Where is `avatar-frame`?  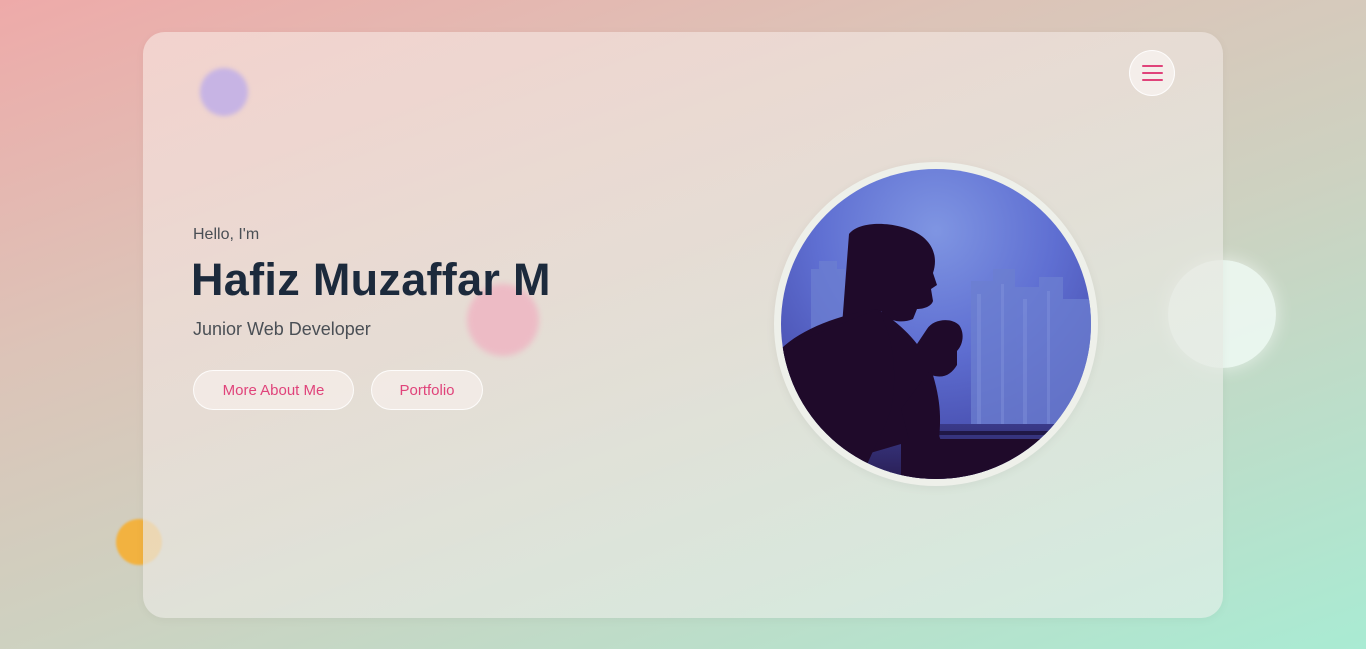
avatar-frame is located at coordinates (936, 324).